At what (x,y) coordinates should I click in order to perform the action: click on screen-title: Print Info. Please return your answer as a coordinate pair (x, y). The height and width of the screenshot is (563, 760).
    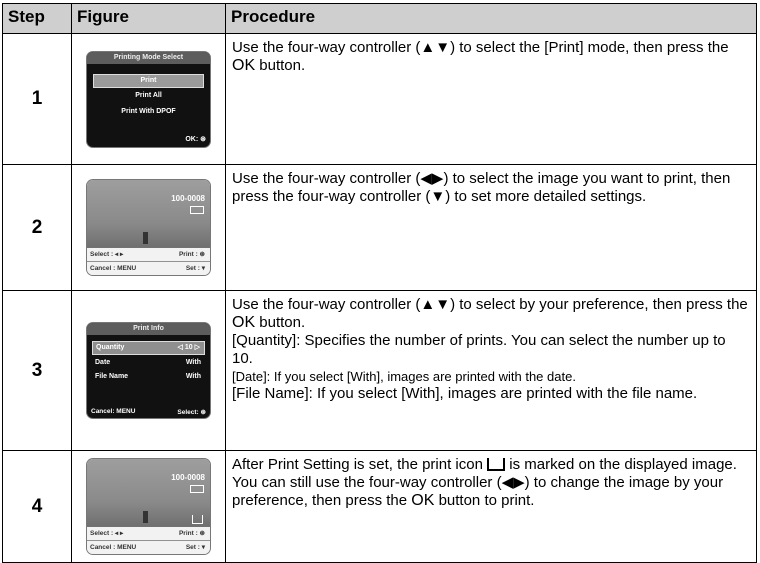
    Looking at the image, I should click on (148, 329).